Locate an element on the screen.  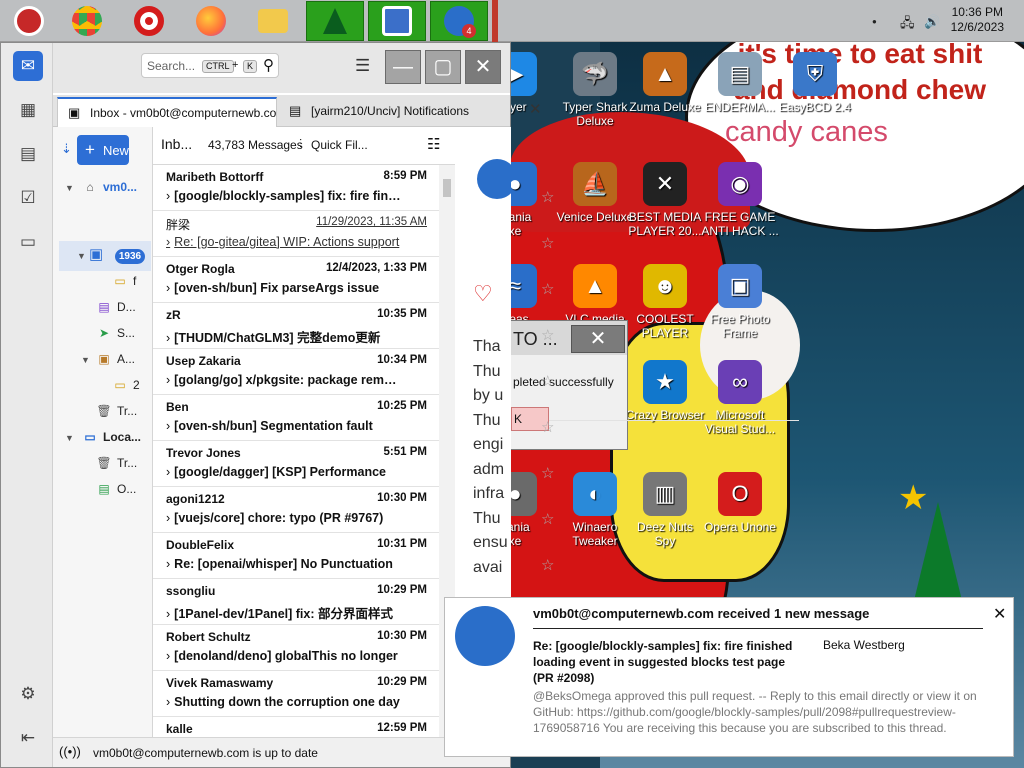
search-icon: ⚲ is located at coordinates (268, 65).